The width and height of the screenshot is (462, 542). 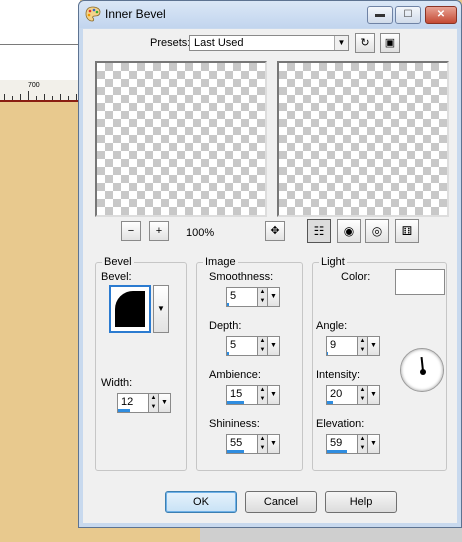 I want to click on dialog-title: Inner Bevel, so click(x=135, y=14).